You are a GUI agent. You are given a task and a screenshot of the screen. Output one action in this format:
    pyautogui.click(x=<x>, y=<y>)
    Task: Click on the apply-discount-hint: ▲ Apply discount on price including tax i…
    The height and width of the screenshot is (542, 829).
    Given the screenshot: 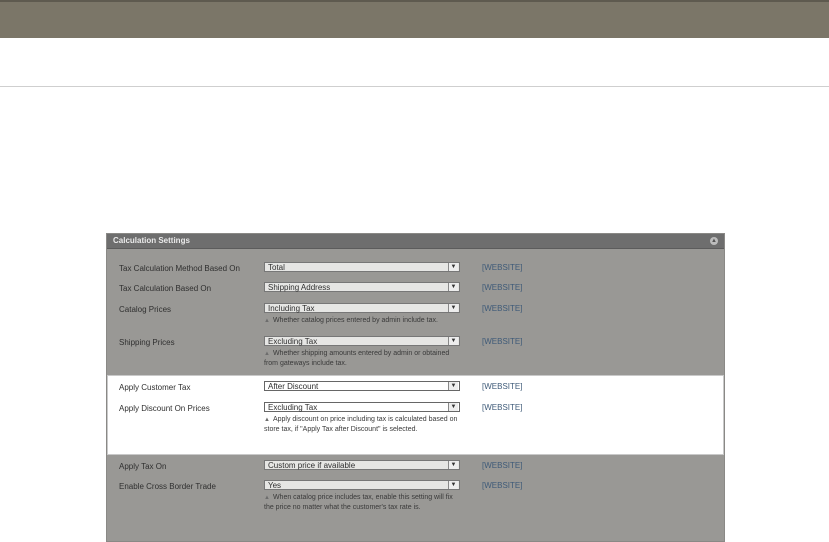 What is the action you would take?
    pyautogui.click(x=364, y=425)
    